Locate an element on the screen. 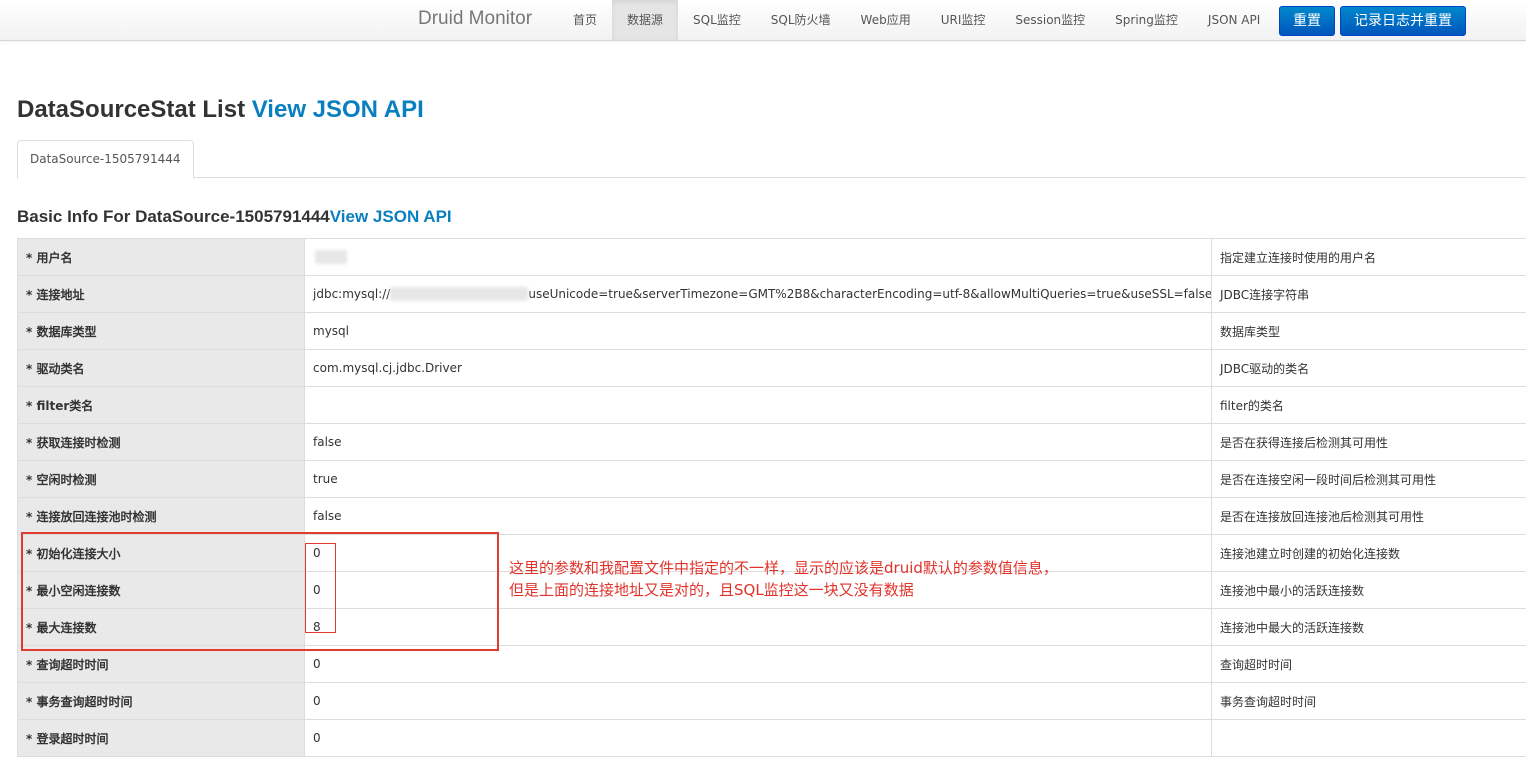  table-row: * 查询超时时间 0 查询超时时间 is located at coordinates (772, 664).